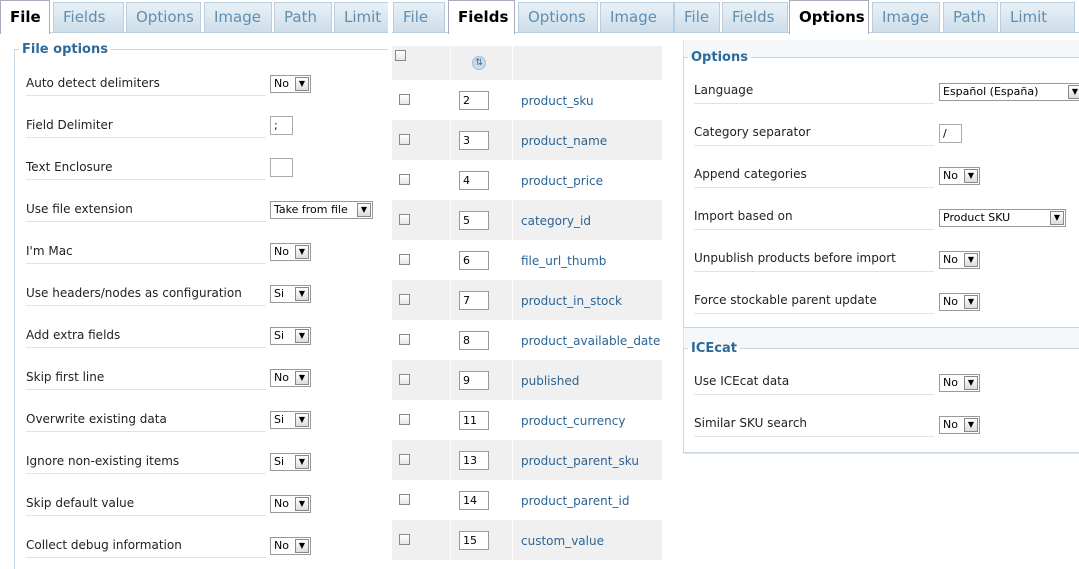 This screenshot has width=1079, height=569. I want to click on field-row: 14 product_parent_id, so click(527, 500).